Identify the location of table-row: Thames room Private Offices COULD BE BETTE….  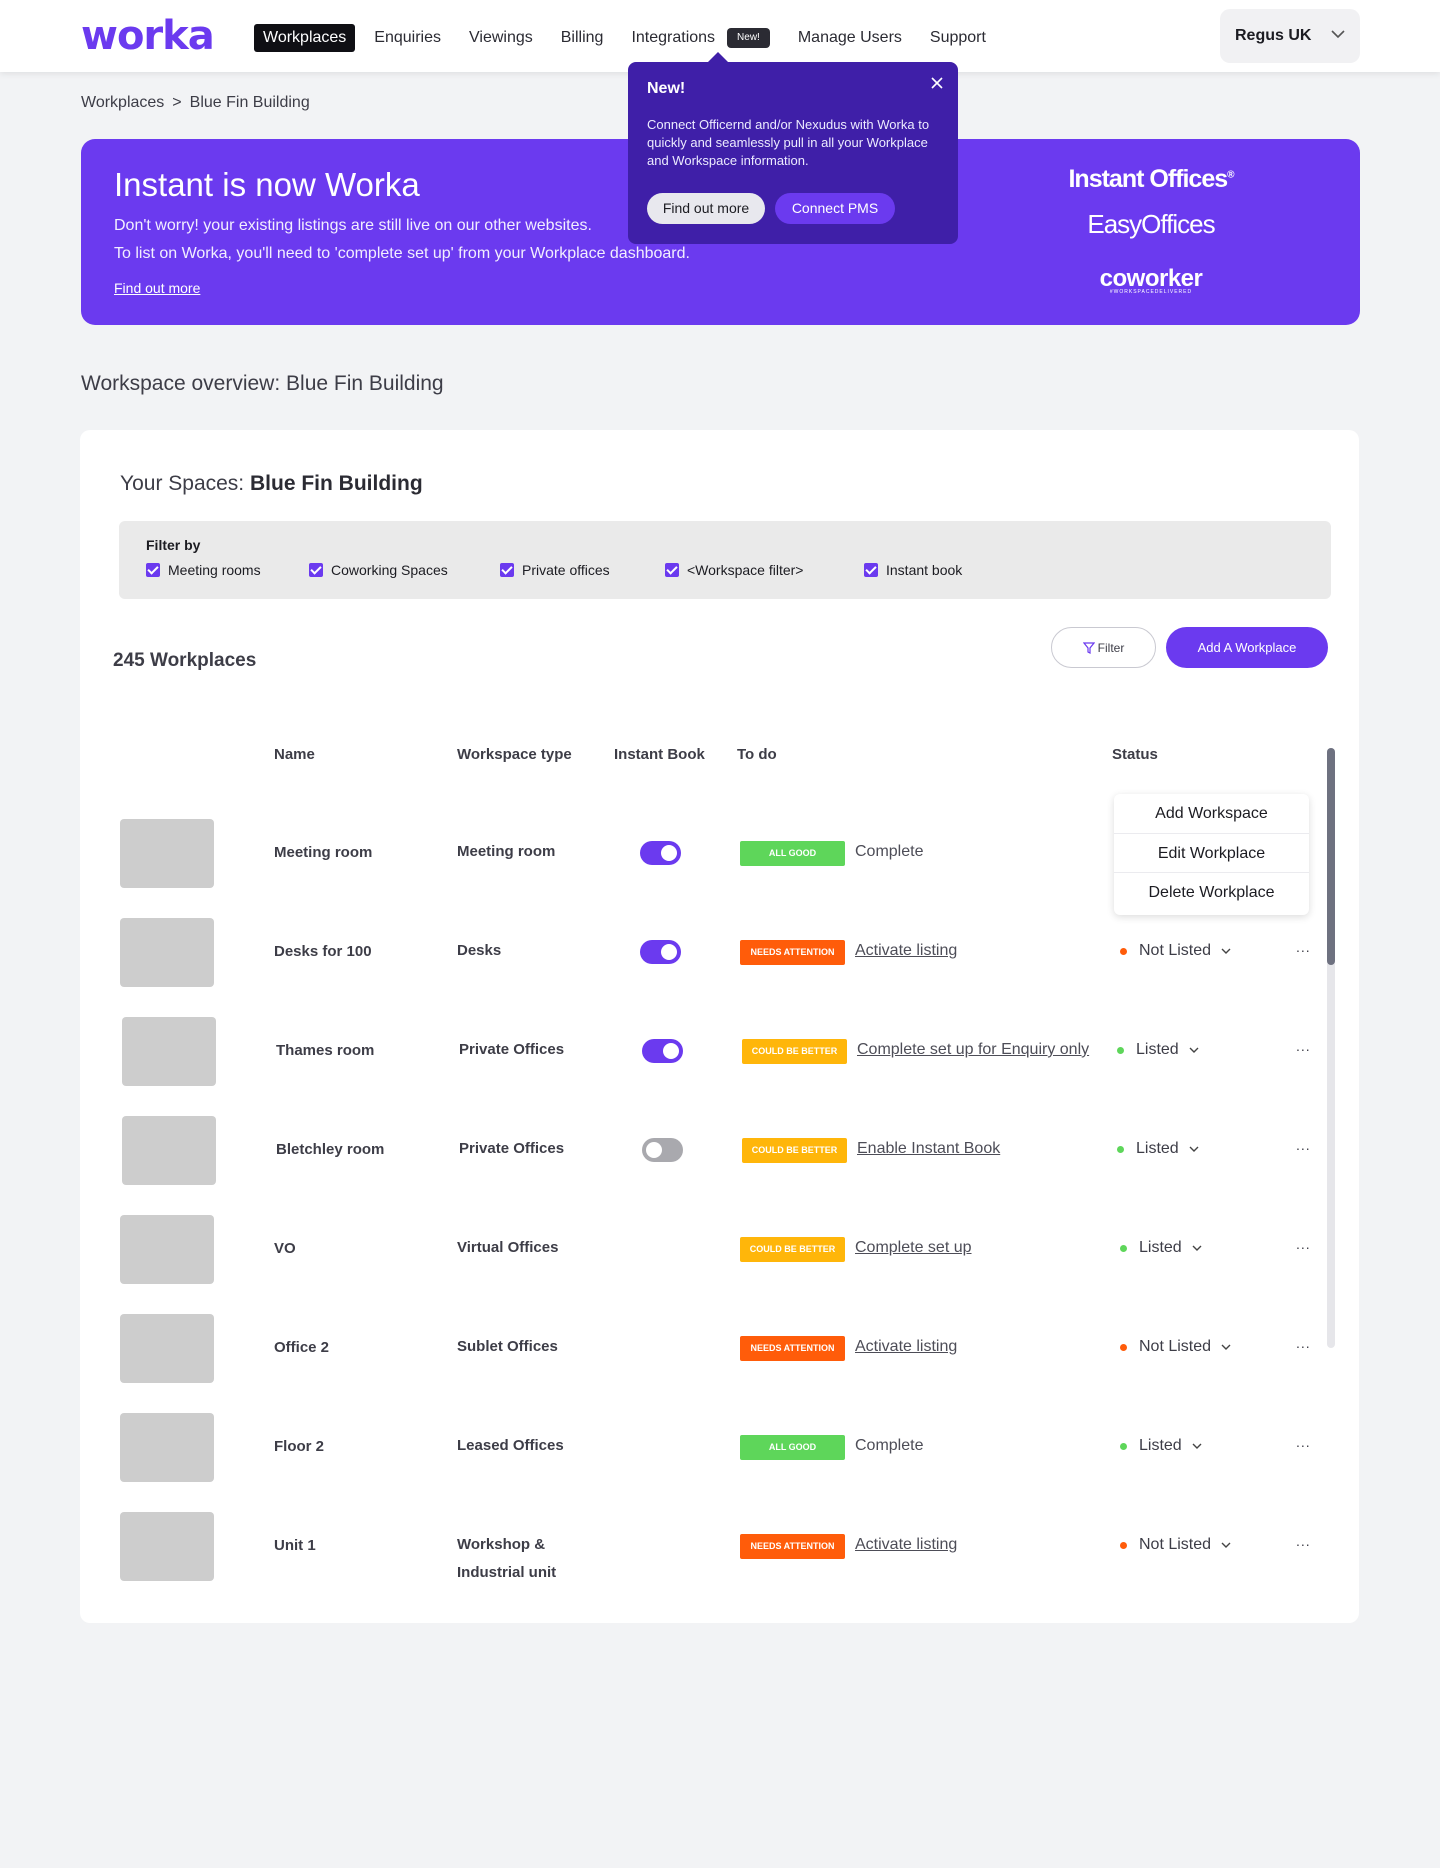
(720, 1051).